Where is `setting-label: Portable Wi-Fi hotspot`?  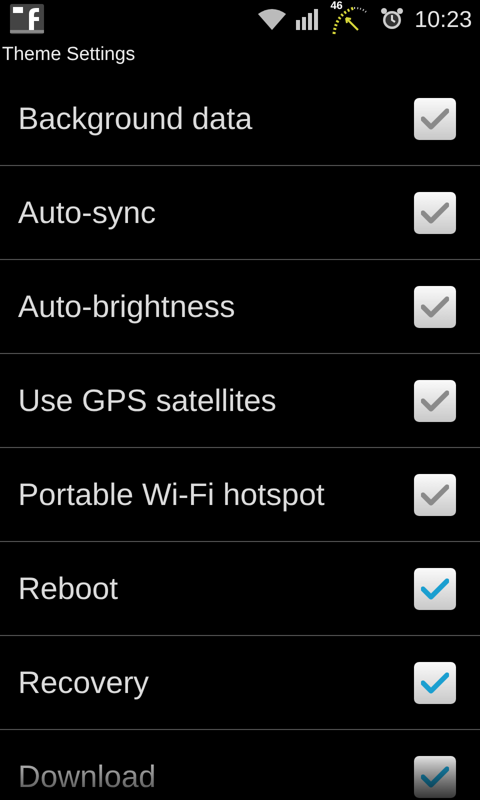 setting-label: Portable Wi-Fi hotspot is located at coordinates (172, 494).